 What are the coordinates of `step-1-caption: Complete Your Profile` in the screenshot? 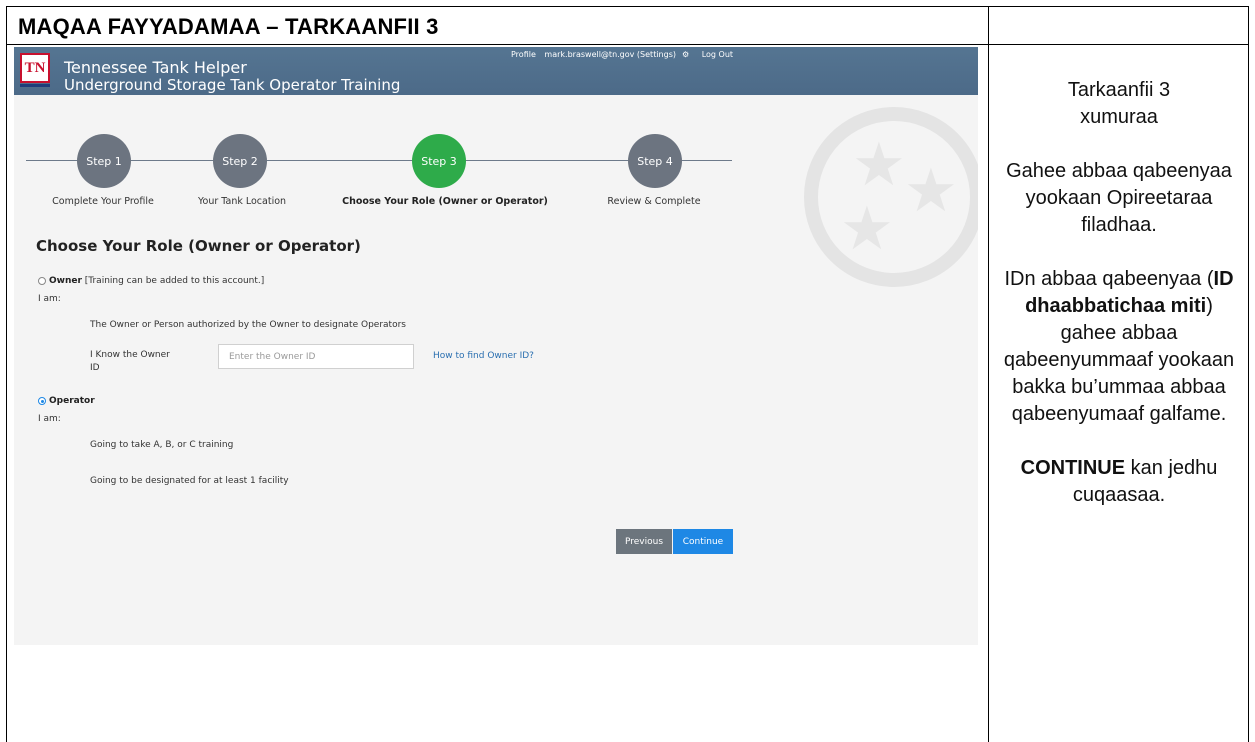 It's located at (103, 201).